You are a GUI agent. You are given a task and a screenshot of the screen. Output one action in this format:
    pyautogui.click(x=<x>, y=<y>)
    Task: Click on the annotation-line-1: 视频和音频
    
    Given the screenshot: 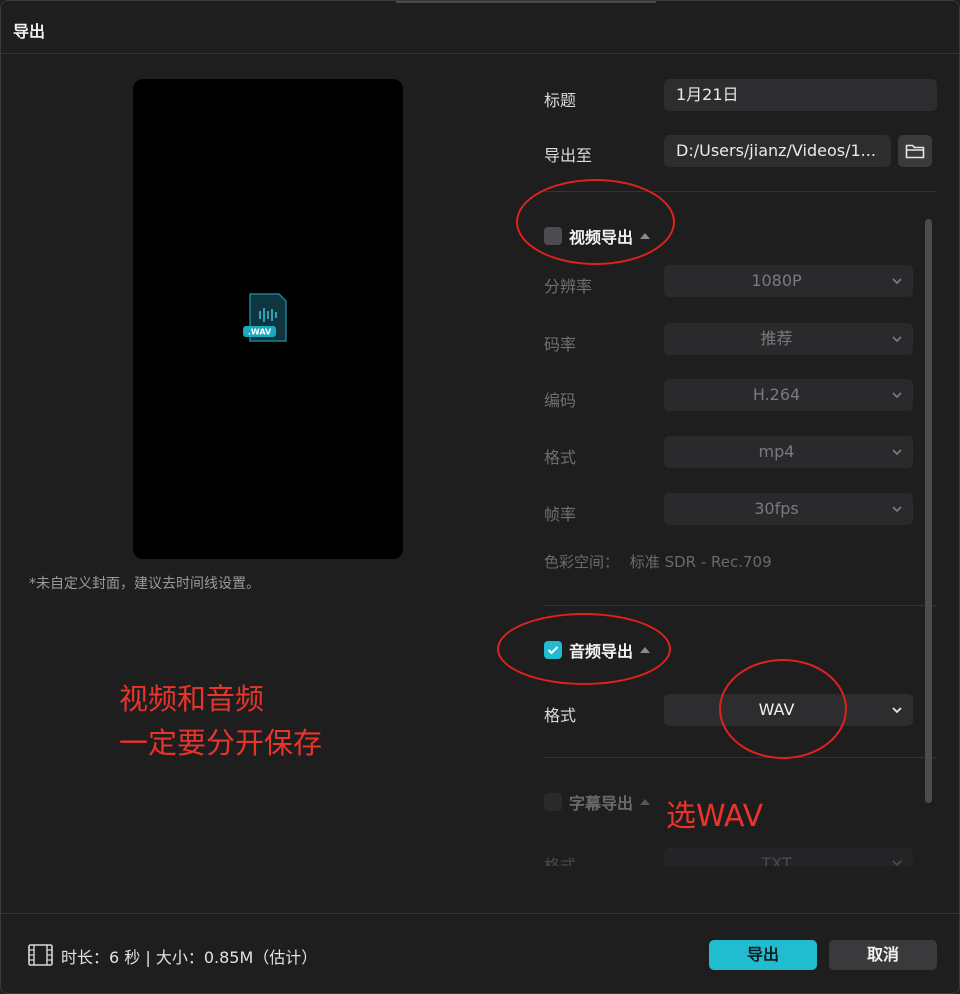 What is the action you would take?
    pyautogui.click(x=192, y=699)
    